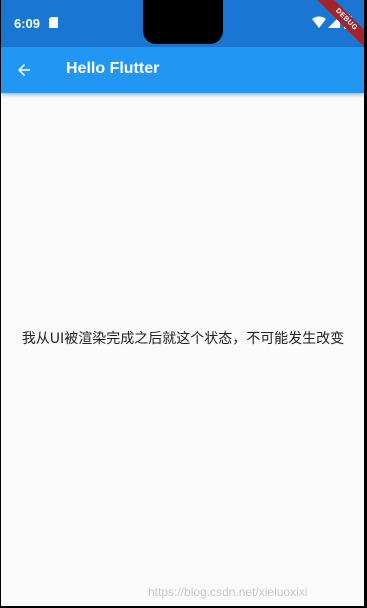 Image resolution: width=367 pixels, height=608 pixels. What do you see at coordinates (27, 23) in the screenshot?
I see `status-time: 6:09` at bounding box center [27, 23].